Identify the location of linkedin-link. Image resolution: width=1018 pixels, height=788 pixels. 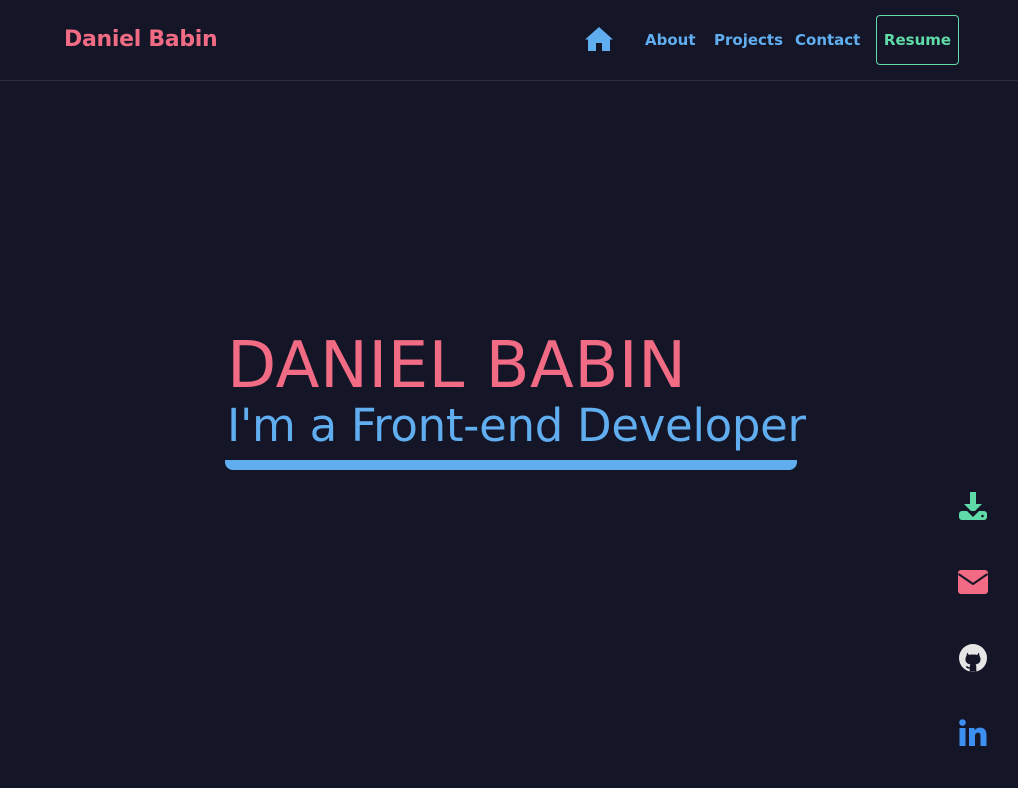
(973, 733).